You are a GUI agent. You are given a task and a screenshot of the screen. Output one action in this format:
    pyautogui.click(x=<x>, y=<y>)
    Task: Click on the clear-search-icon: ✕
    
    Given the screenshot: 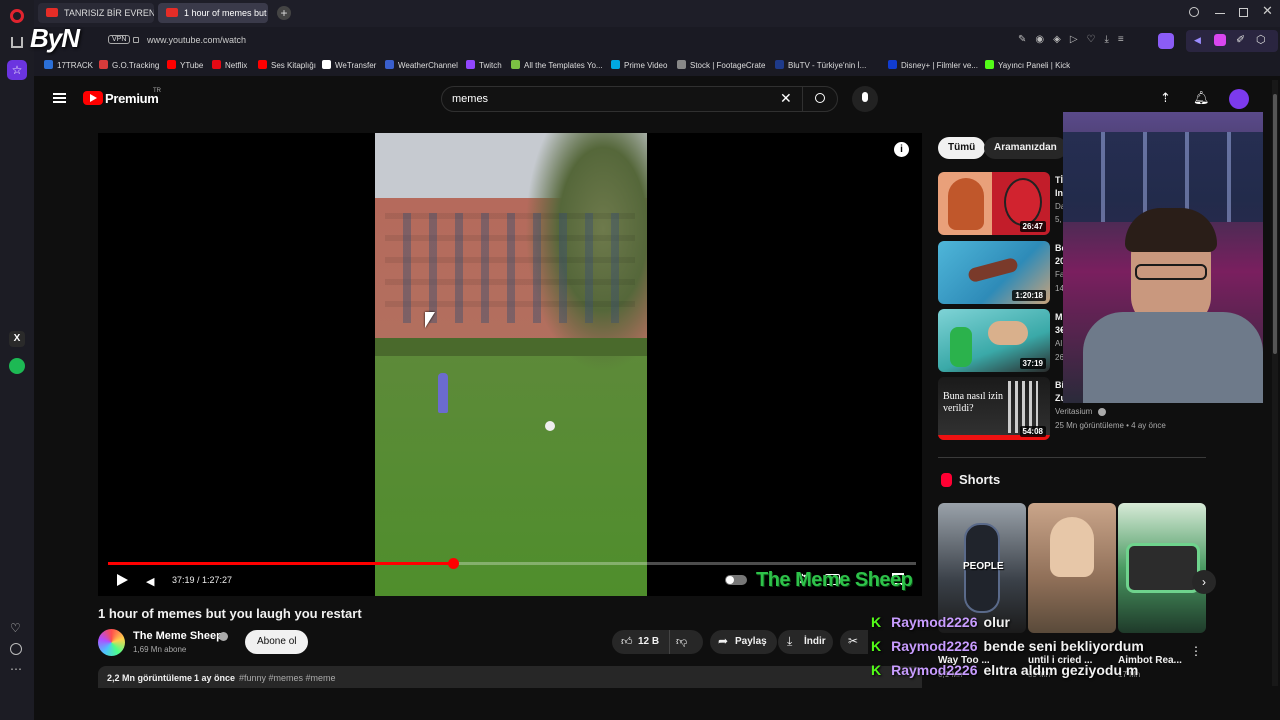 What is the action you would take?
    pyautogui.click(x=786, y=98)
    